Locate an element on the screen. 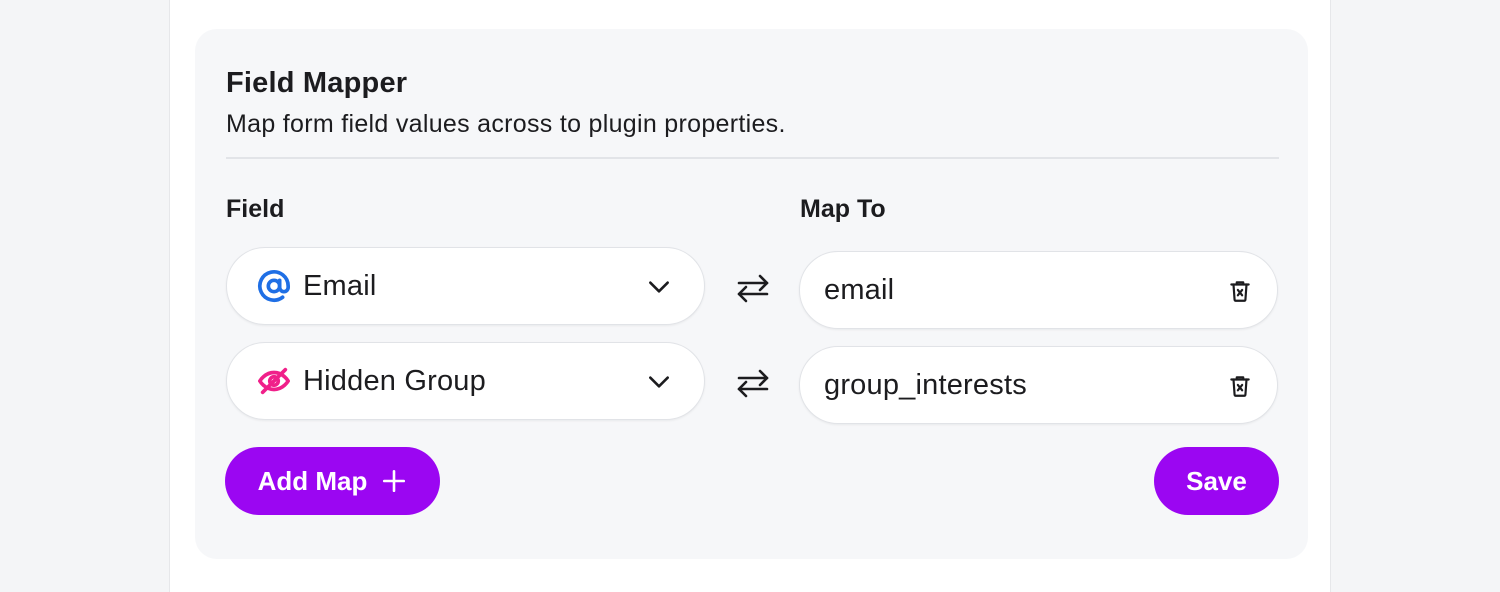 This screenshot has width=1500, height=592. field-select-hidden-group: Hidden Group is located at coordinates (465, 381).